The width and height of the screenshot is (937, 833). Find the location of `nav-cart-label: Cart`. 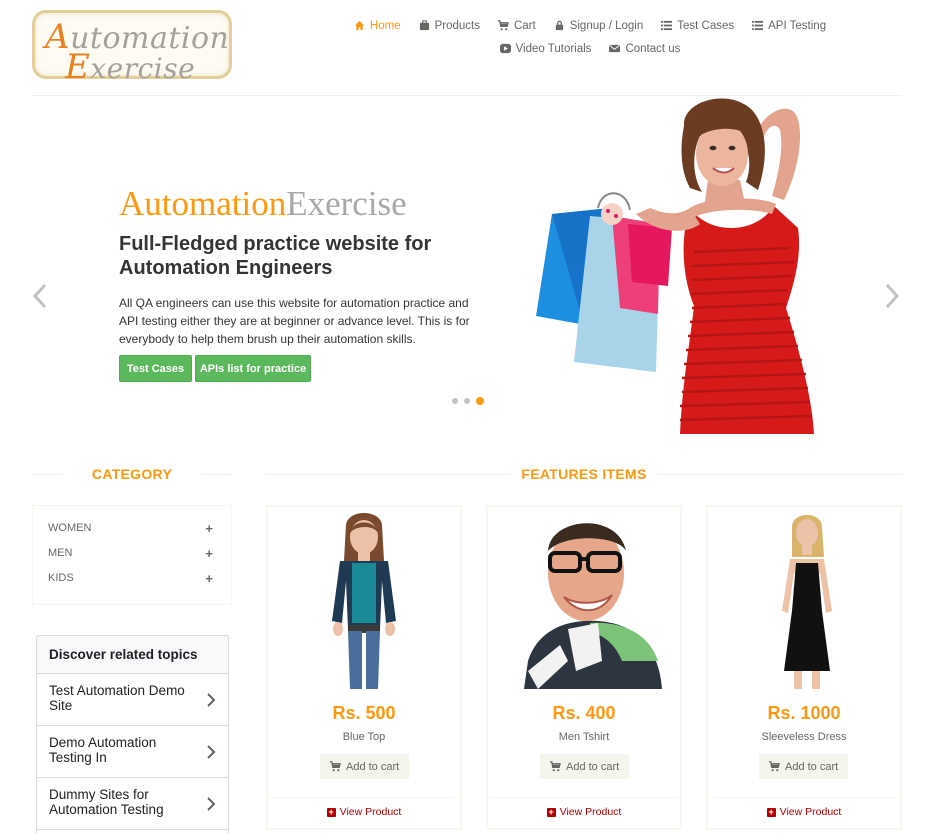

nav-cart-label: Cart is located at coordinates (524, 25).